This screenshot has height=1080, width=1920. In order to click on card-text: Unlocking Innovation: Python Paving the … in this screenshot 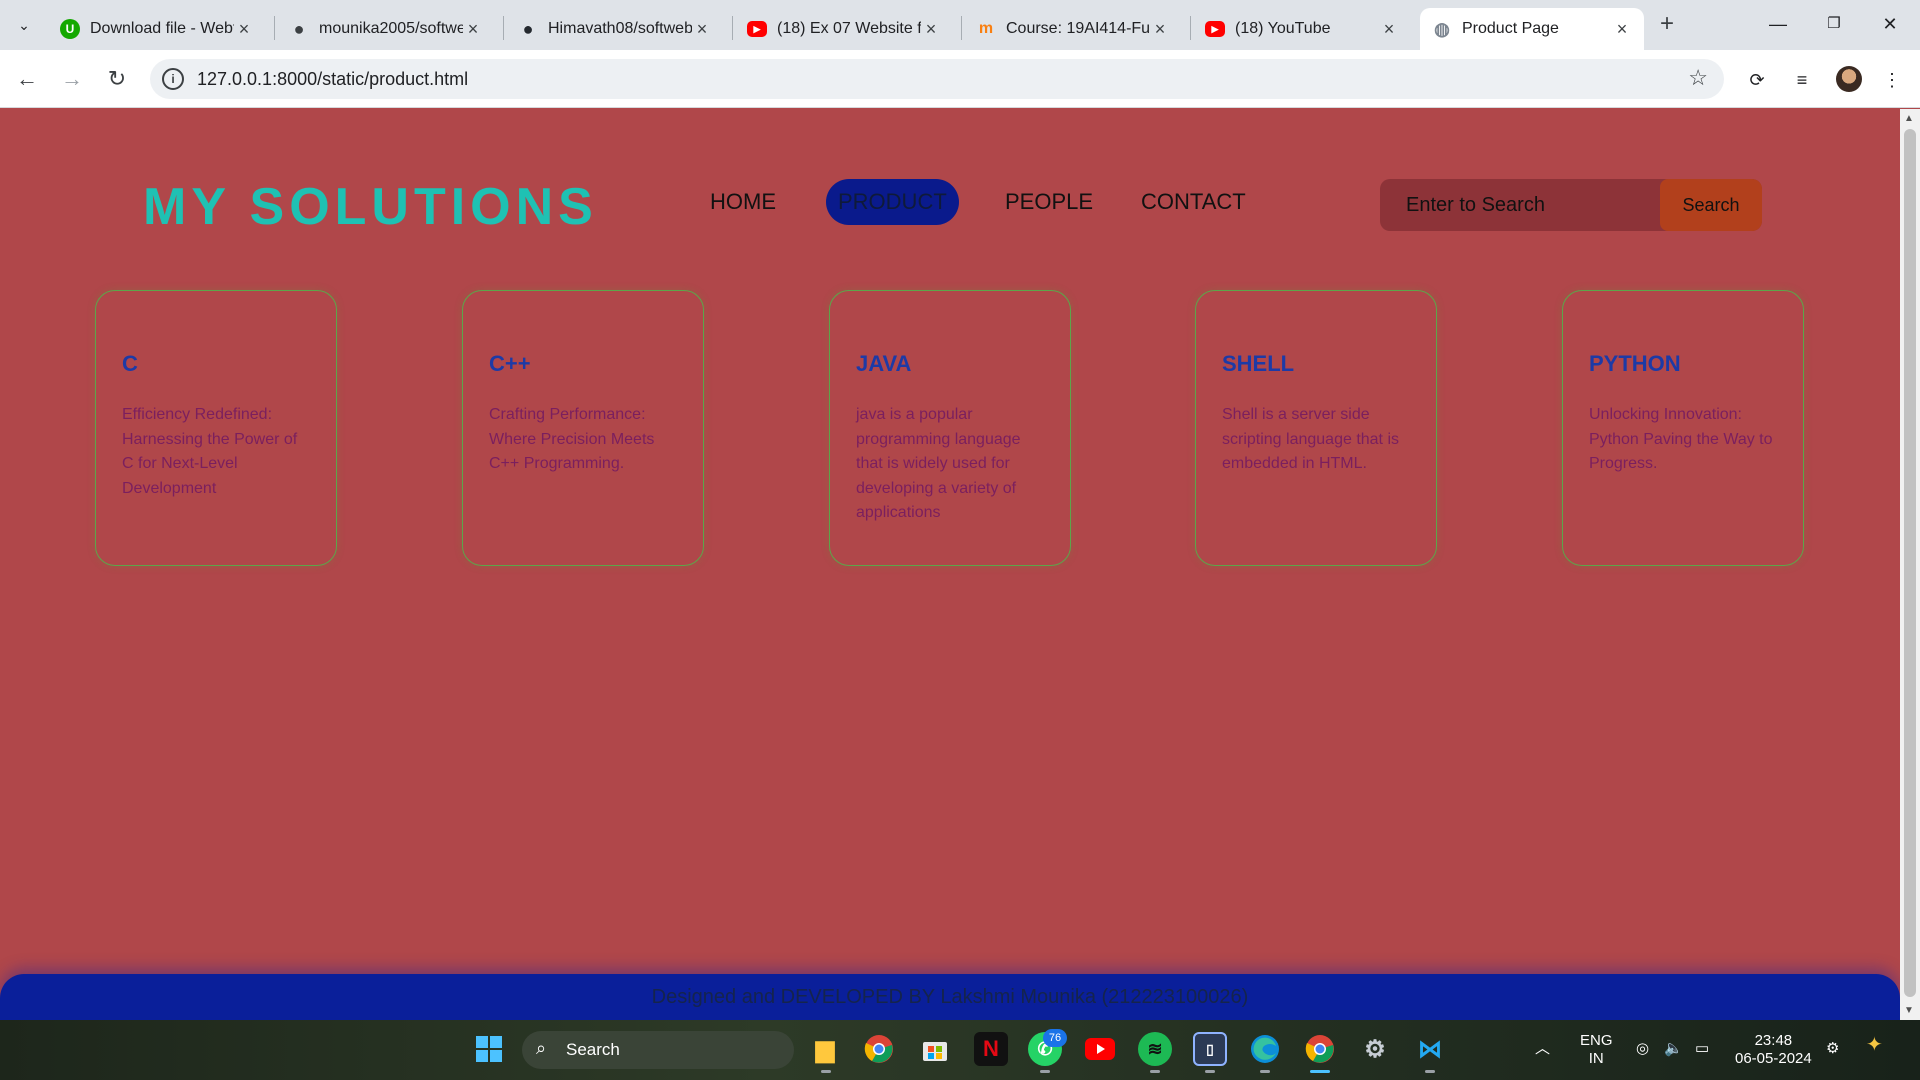, I will do `click(1681, 439)`.